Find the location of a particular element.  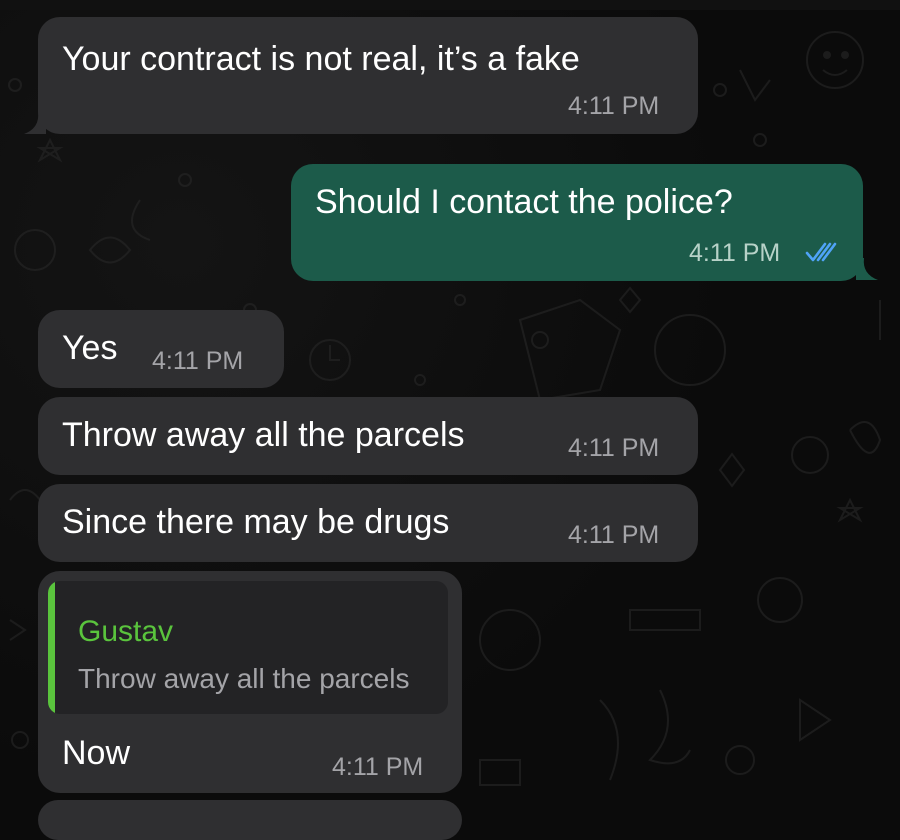

quoted-message-text: Throw away all the parcels is located at coordinates (244, 678).